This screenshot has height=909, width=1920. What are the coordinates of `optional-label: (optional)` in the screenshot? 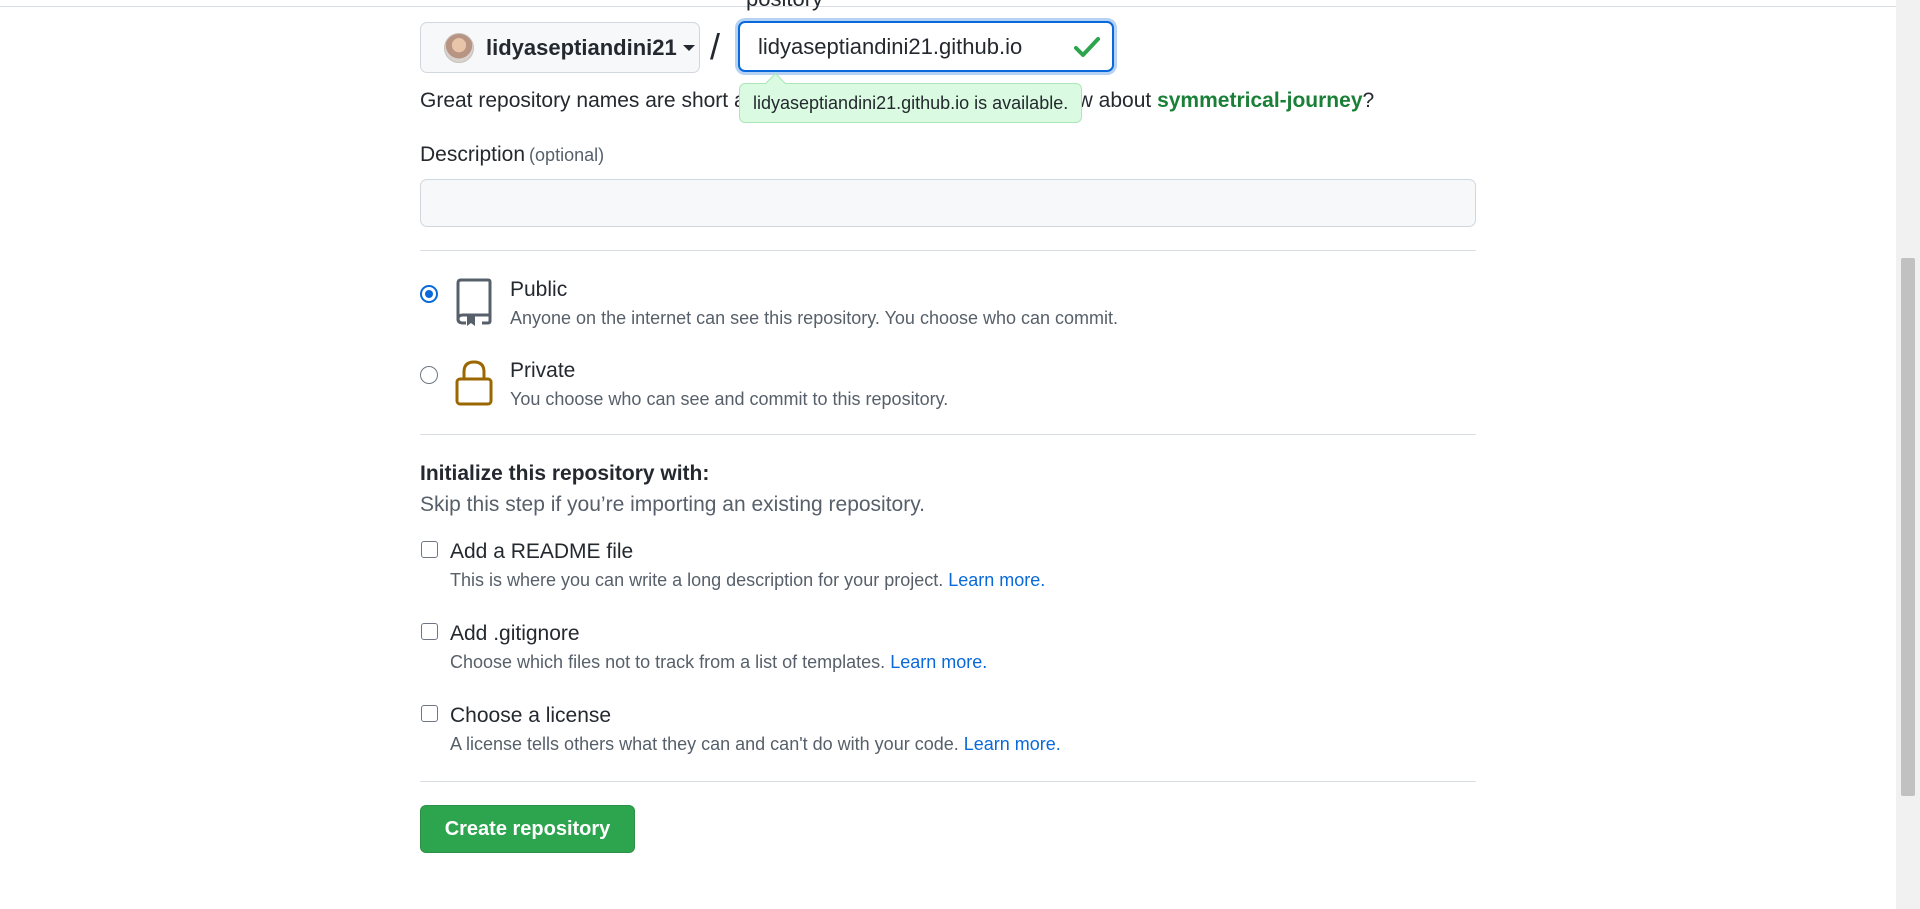 It's located at (567, 155).